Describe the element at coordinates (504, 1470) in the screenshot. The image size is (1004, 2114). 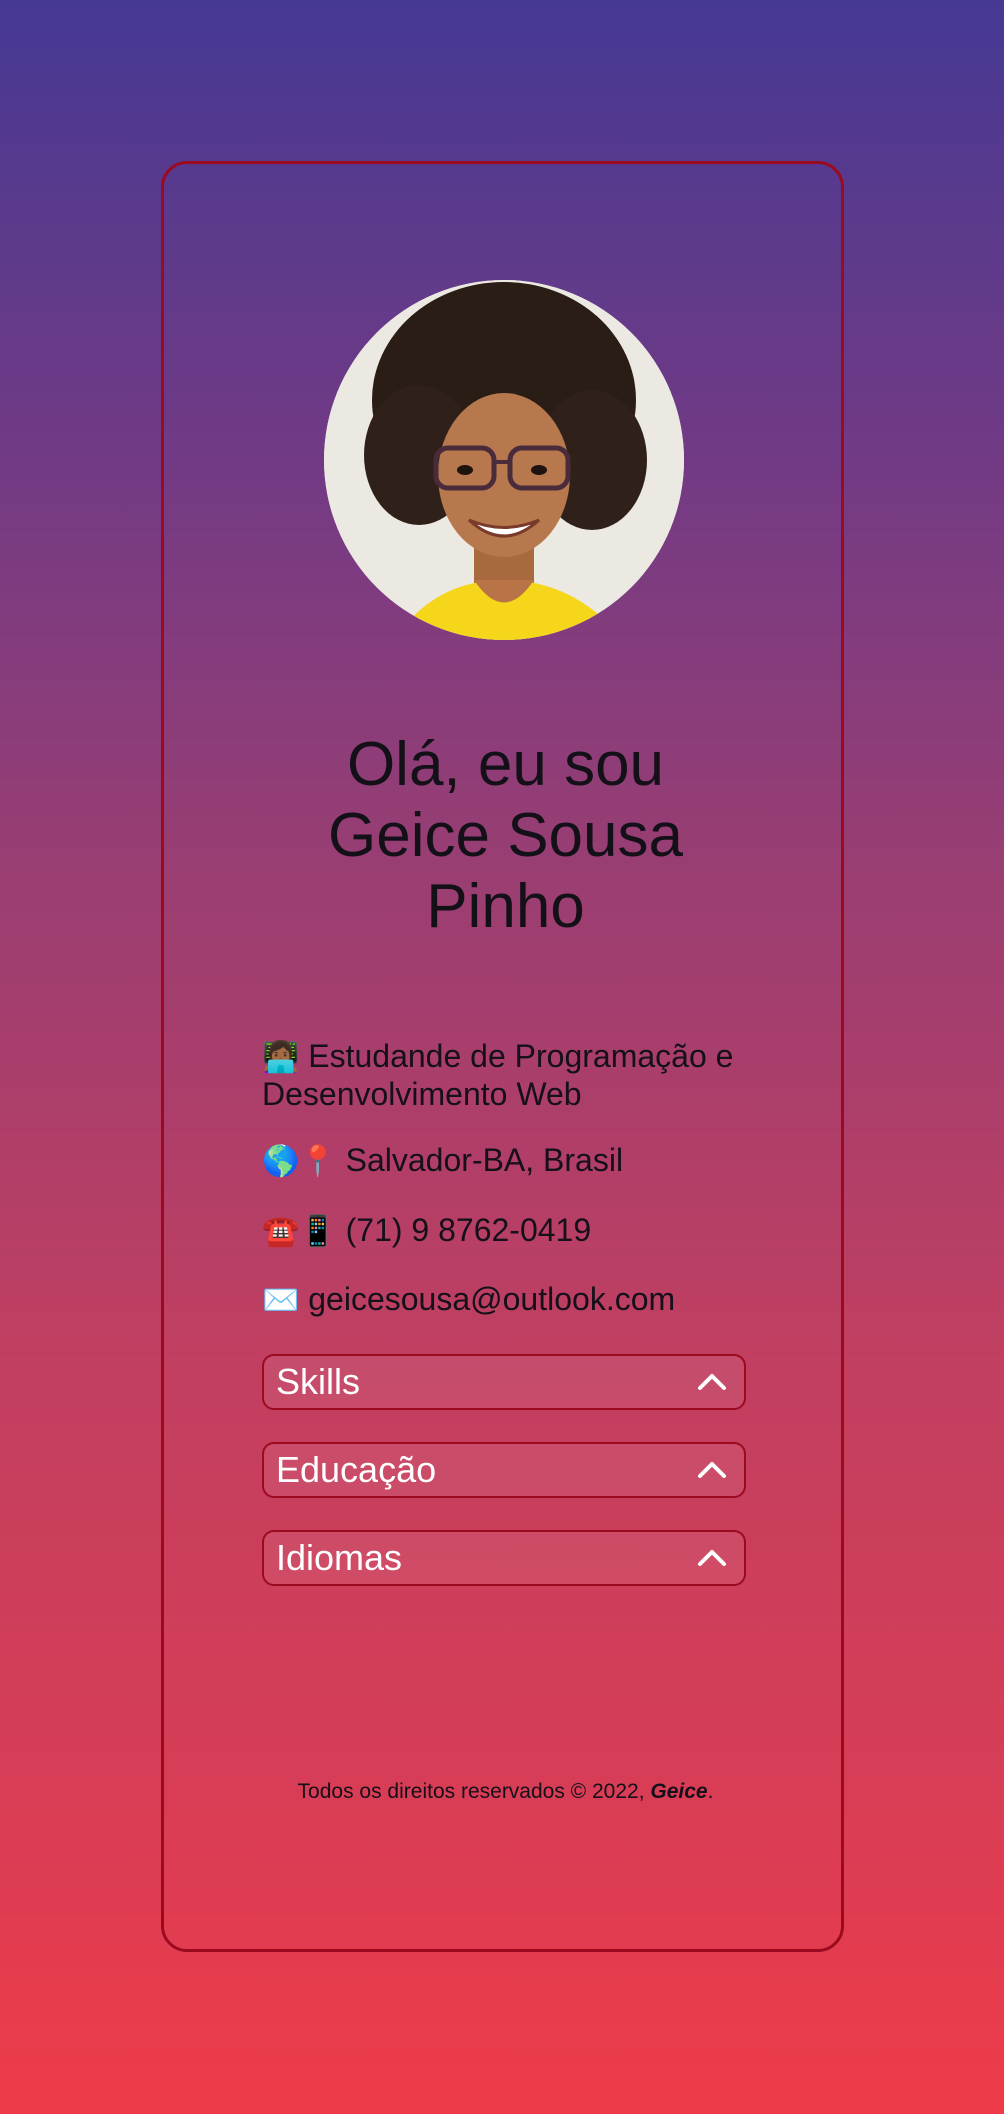
I see `accordion-educacao: Educação` at that location.